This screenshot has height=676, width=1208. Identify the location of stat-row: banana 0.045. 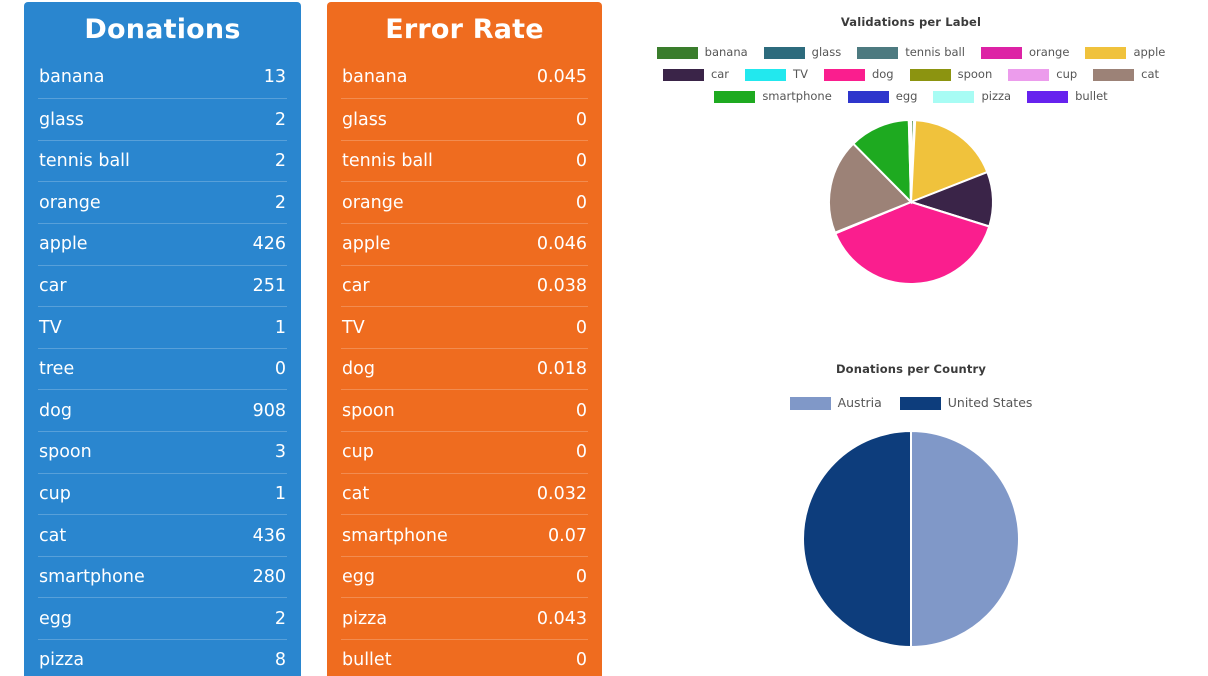
(464, 78).